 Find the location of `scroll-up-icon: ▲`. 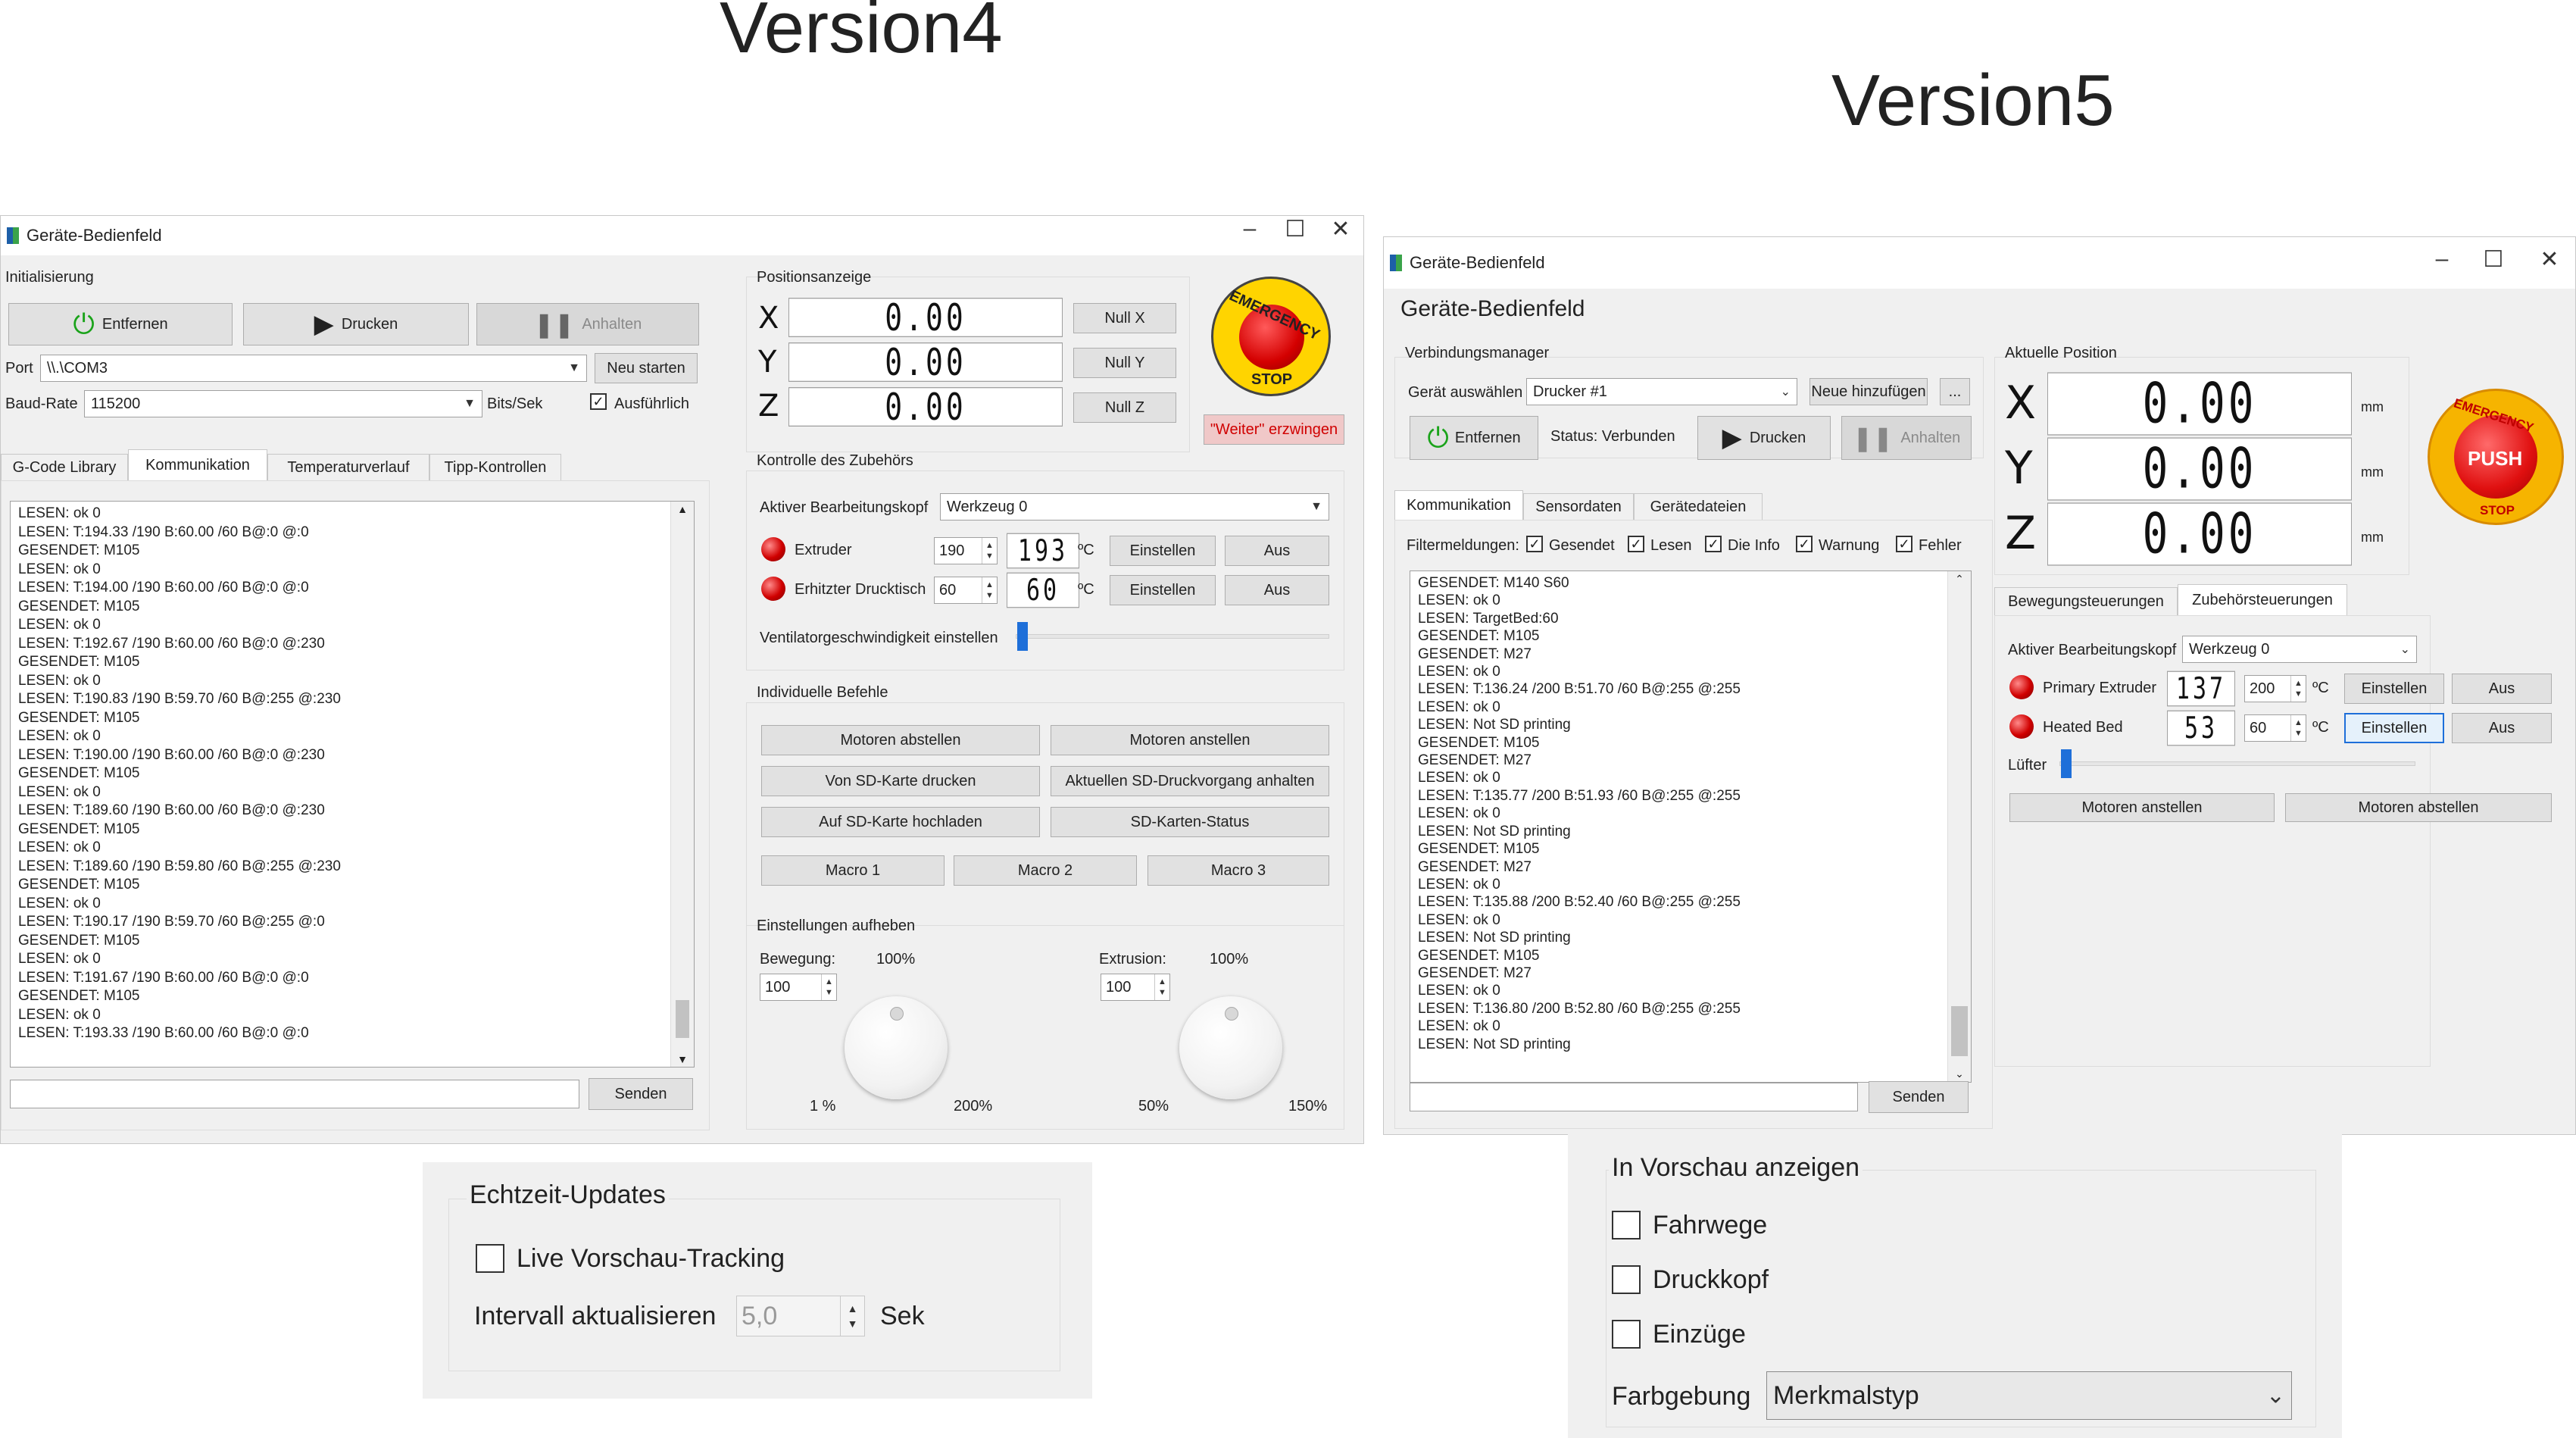

scroll-up-icon: ▲ is located at coordinates (683, 509).